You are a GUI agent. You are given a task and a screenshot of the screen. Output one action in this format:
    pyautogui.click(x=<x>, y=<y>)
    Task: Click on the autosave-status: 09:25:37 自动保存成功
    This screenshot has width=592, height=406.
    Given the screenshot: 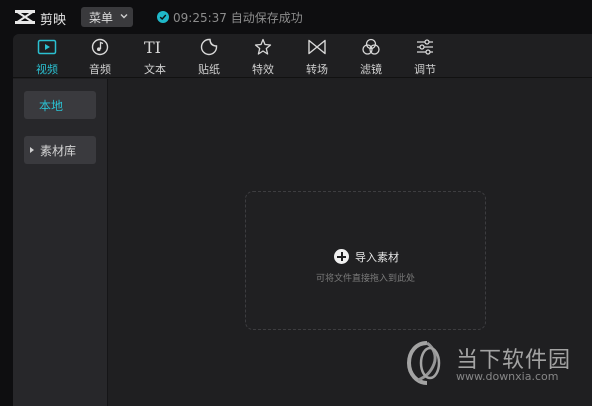 What is the action you would take?
    pyautogui.click(x=238, y=17)
    